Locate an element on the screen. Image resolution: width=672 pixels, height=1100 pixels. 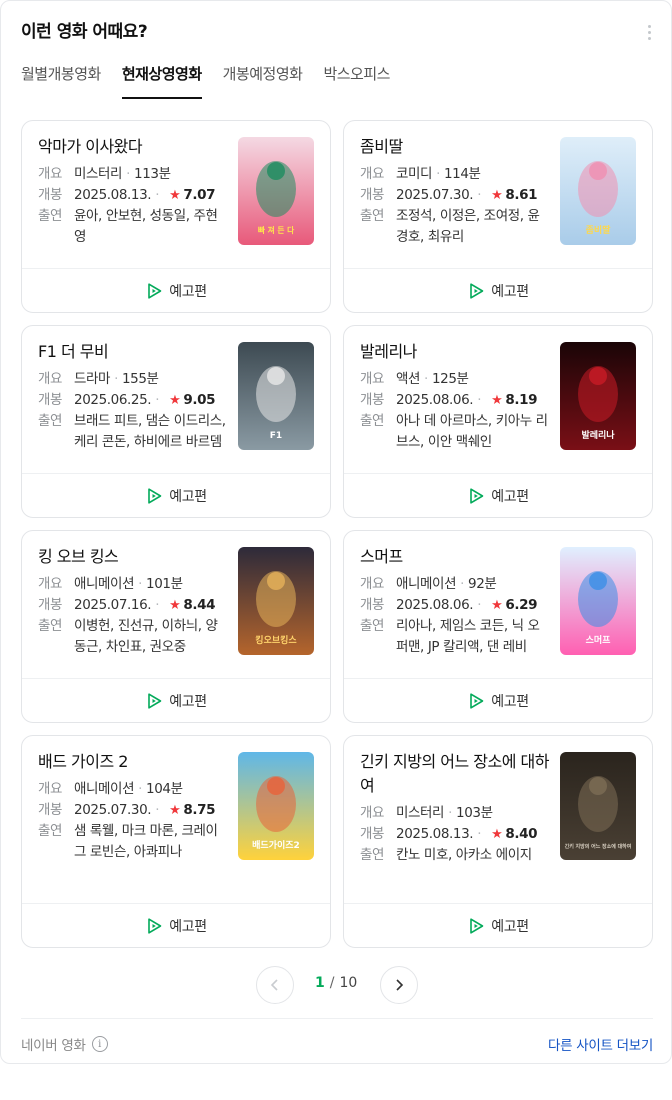
poster-image: 킹오브킹스 is located at coordinates (276, 601).